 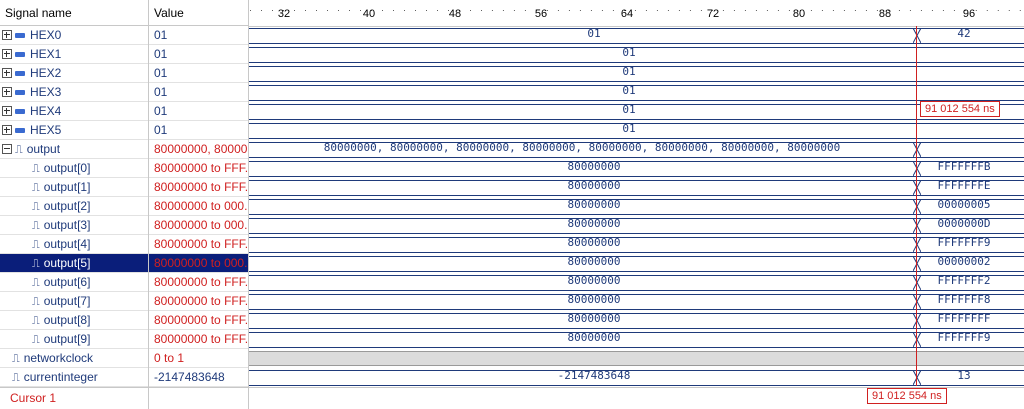 What do you see at coordinates (74, 206) in the screenshot?
I see `signal-row-output2: ⎍ output[2]` at bounding box center [74, 206].